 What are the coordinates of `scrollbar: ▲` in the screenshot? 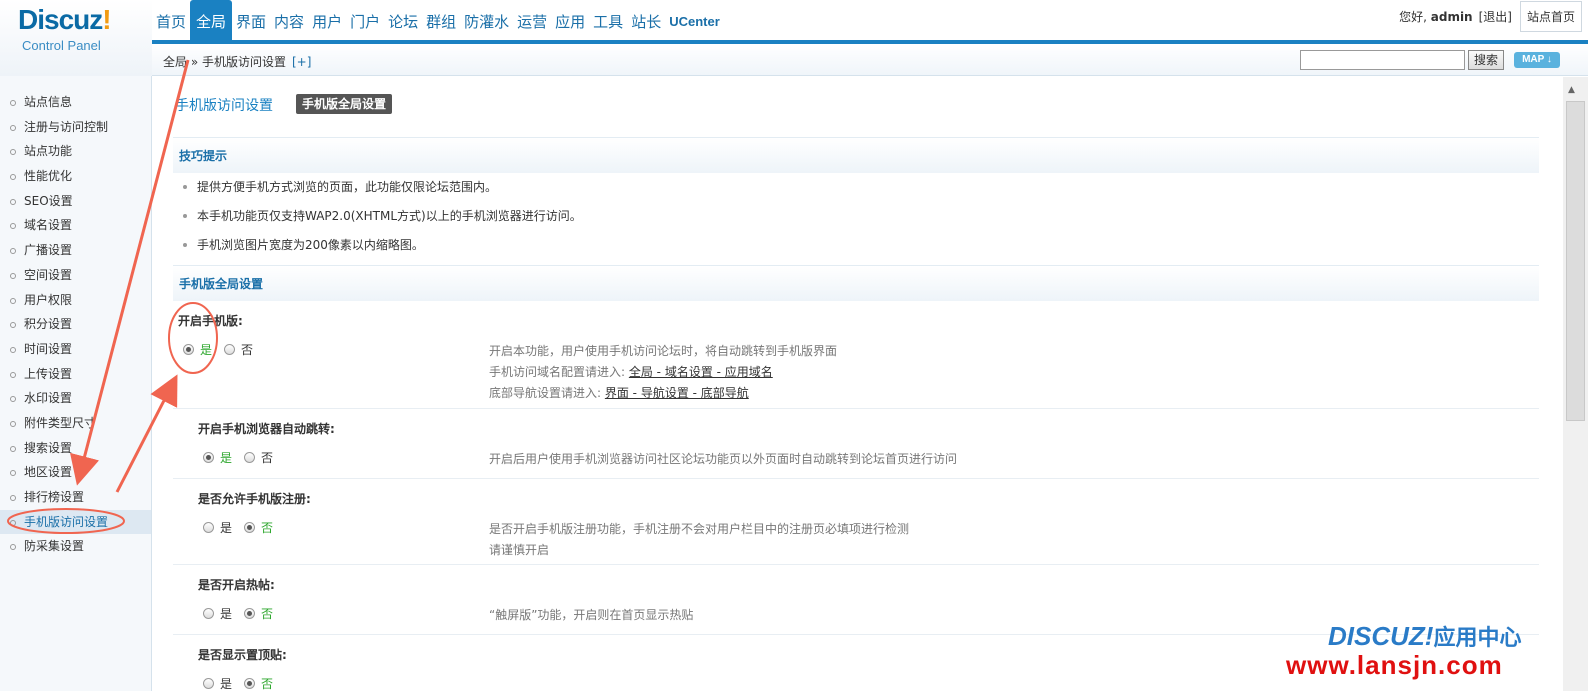 It's located at (1575, 384).